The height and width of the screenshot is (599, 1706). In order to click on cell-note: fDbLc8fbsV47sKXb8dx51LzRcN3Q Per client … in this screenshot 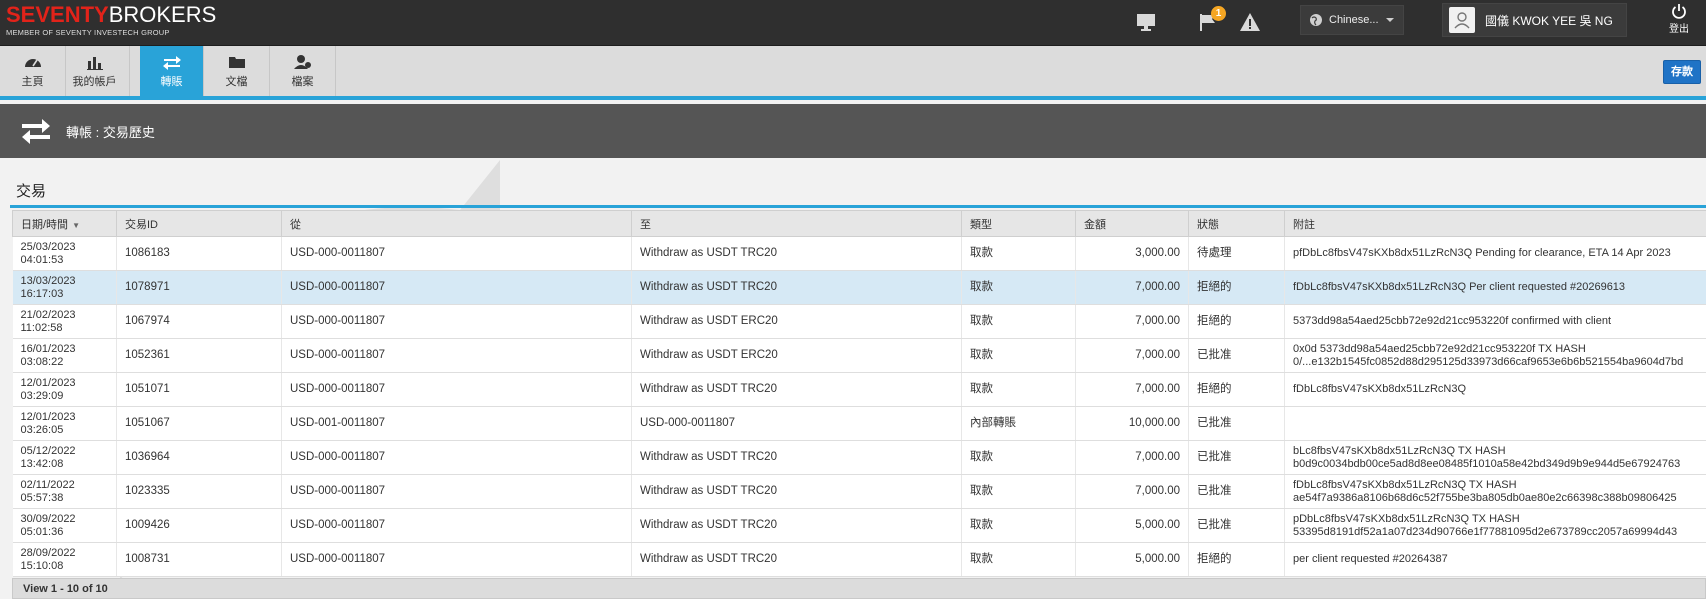, I will do `click(1495, 287)`.